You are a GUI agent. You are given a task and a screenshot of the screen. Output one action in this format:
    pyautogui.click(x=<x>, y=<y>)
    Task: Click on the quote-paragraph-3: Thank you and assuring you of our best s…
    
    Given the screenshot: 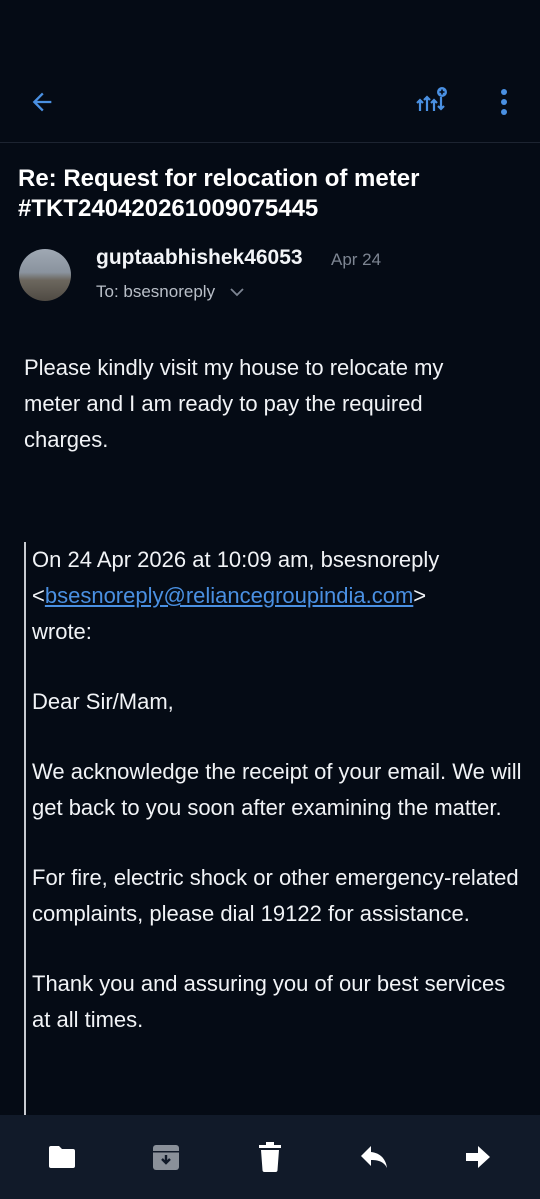 What is the action you would take?
    pyautogui.click(x=269, y=1001)
    